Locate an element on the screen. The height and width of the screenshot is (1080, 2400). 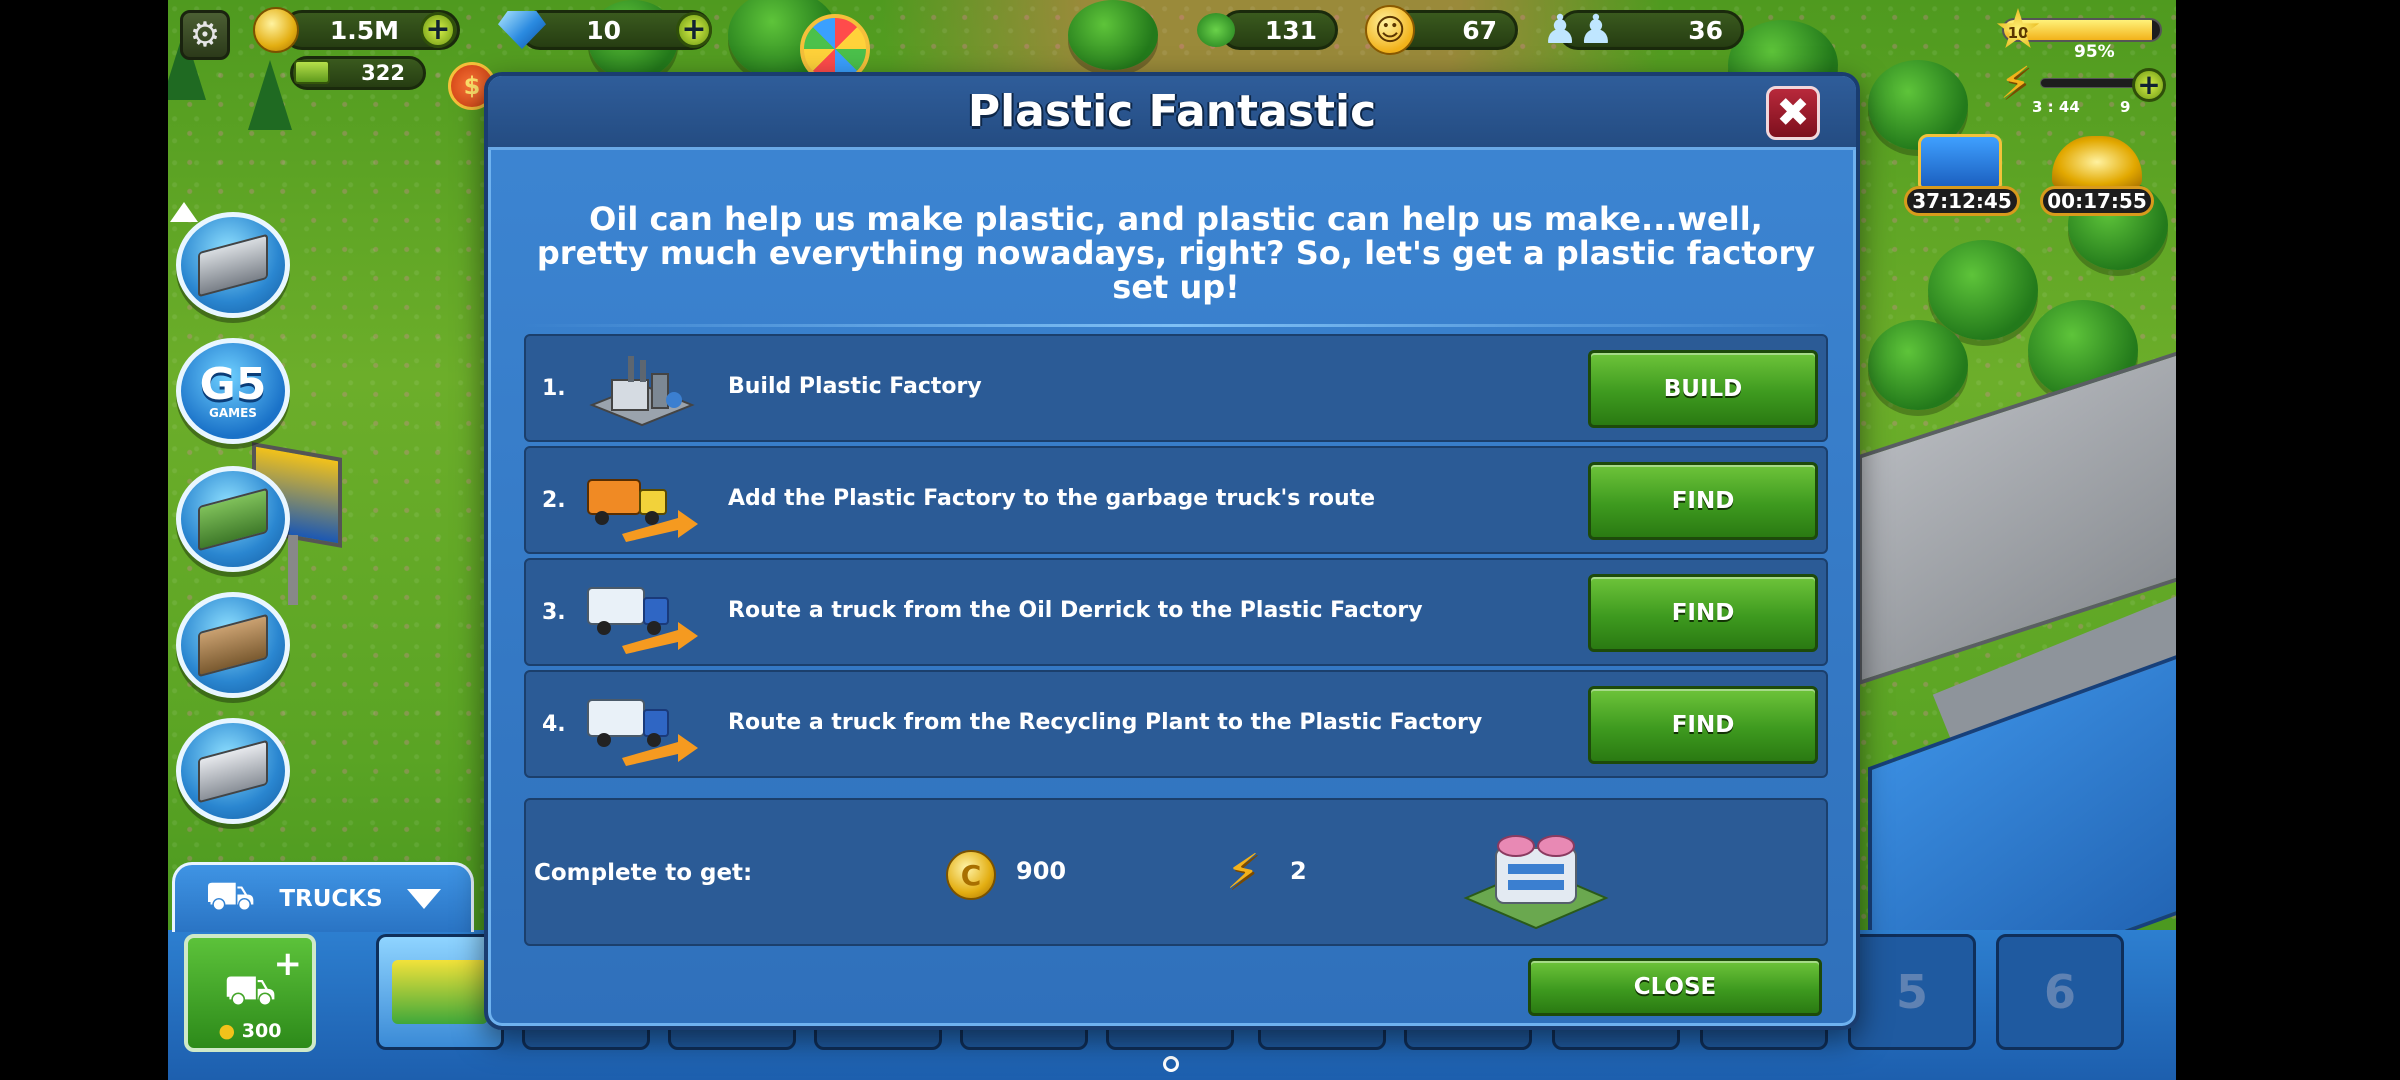
task-number: 4. is located at coordinates (554, 724).